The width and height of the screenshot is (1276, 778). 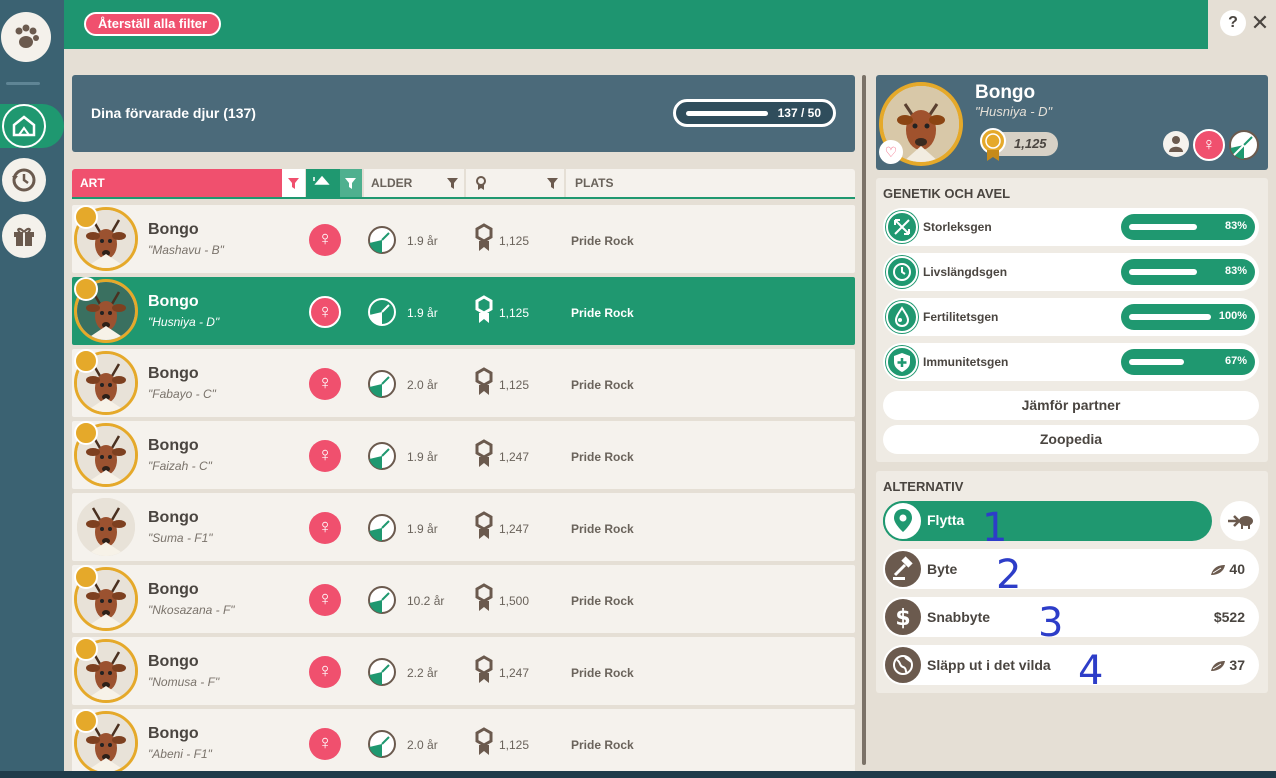 I want to click on option-label: Byte, so click(x=942, y=569).